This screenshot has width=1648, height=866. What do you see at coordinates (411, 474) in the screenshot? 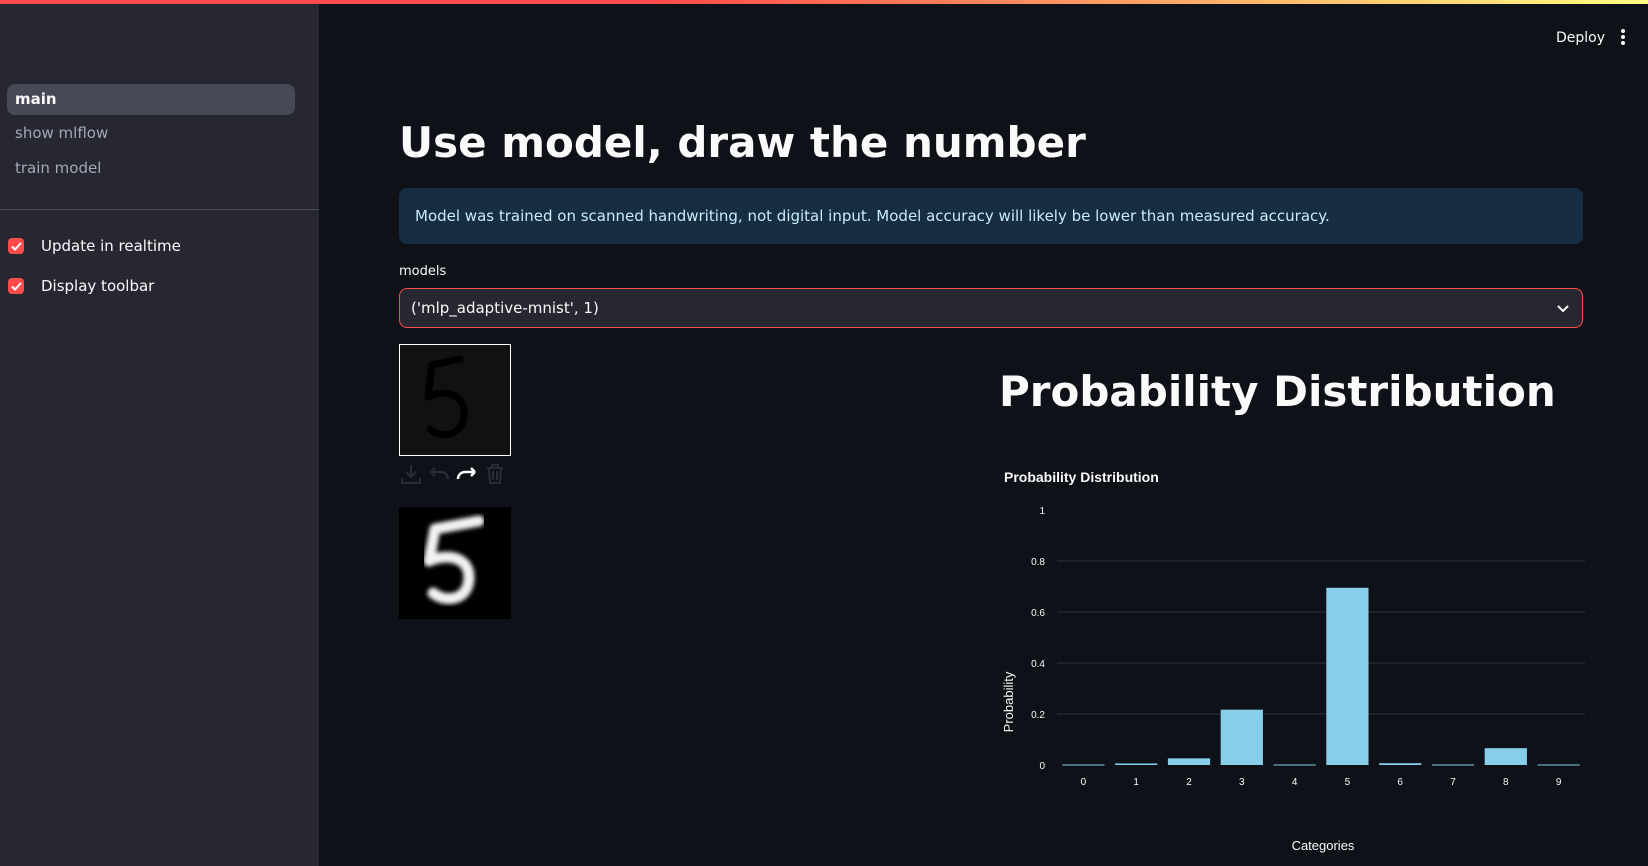
I see `download-icon` at bounding box center [411, 474].